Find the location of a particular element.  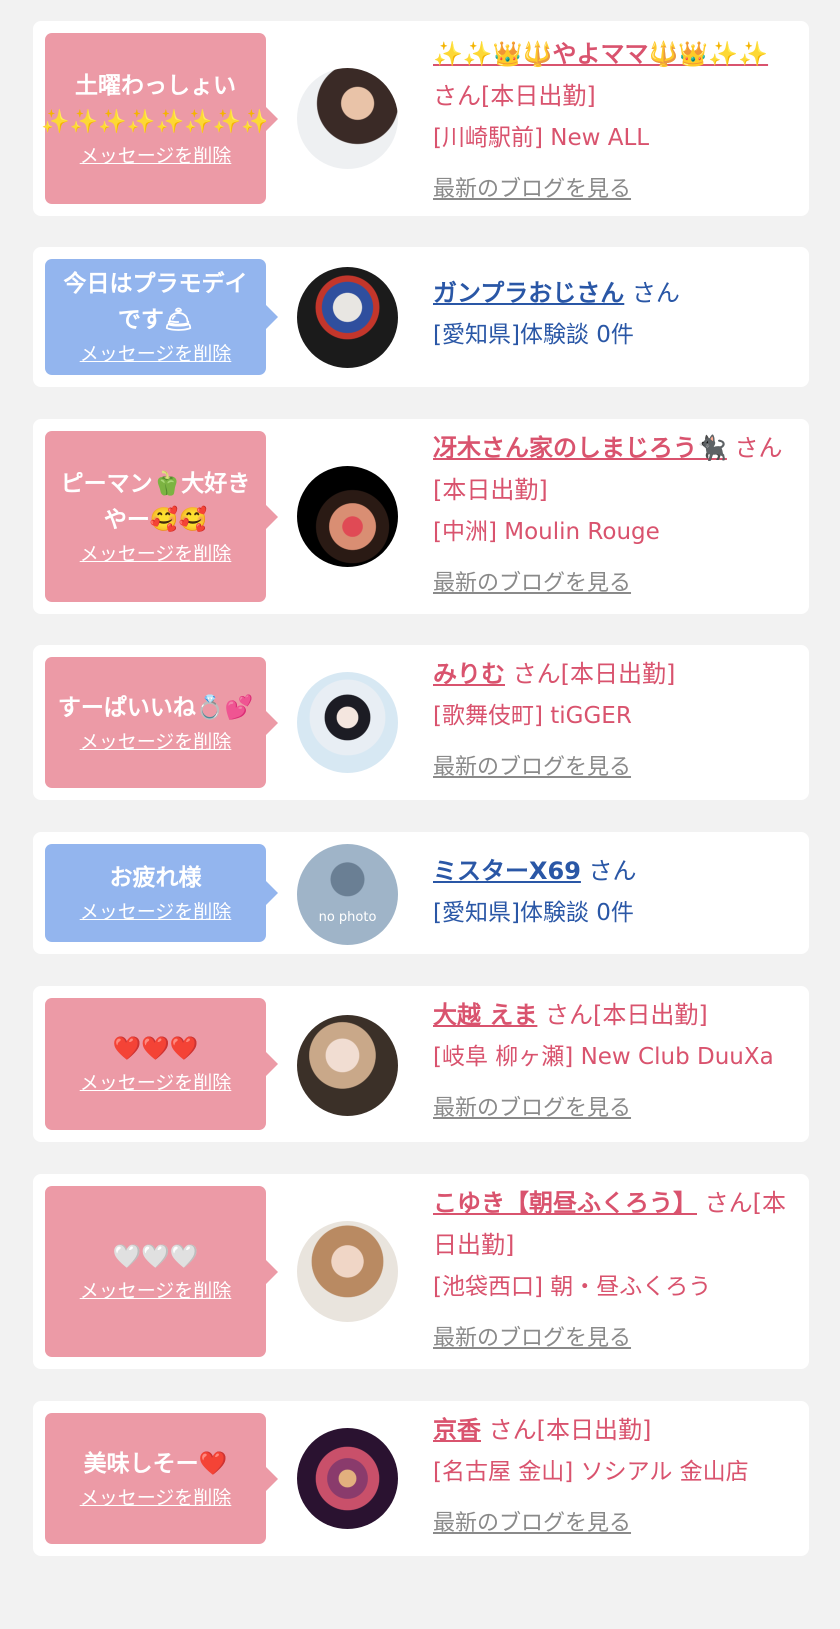

shop-label: [名古屋 金山] ソシアル 金山店 is located at coordinates (591, 1472).